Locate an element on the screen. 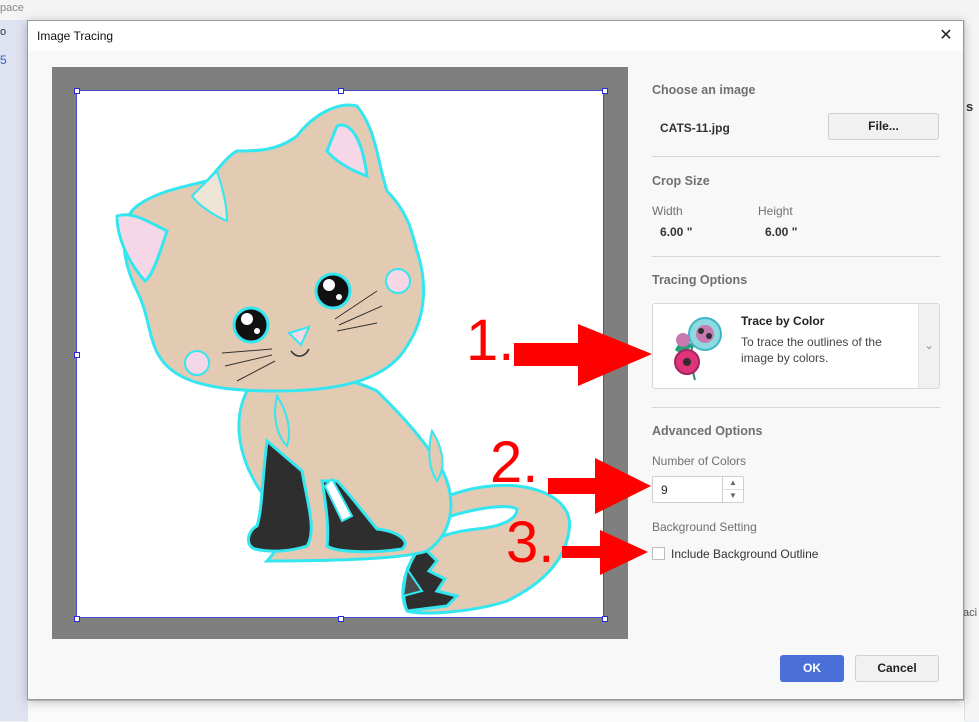 Image resolution: width=979 pixels, height=722 pixels. crop-size-title: Crop Size is located at coordinates (681, 181).